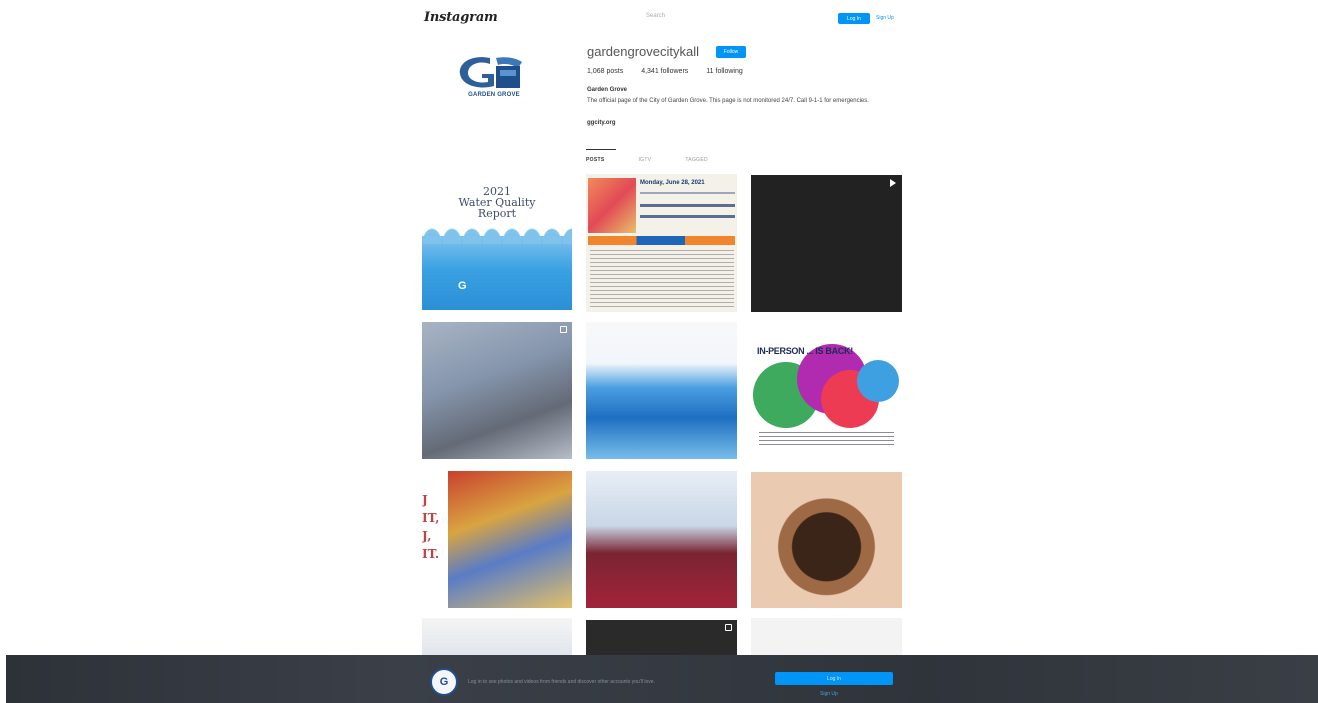 This screenshot has width=1318, height=703. What do you see at coordinates (666, 160) in the screenshot?
I see `profile-tabs: POSTS IGTV TAGGED` at bounding box center [666, 160].